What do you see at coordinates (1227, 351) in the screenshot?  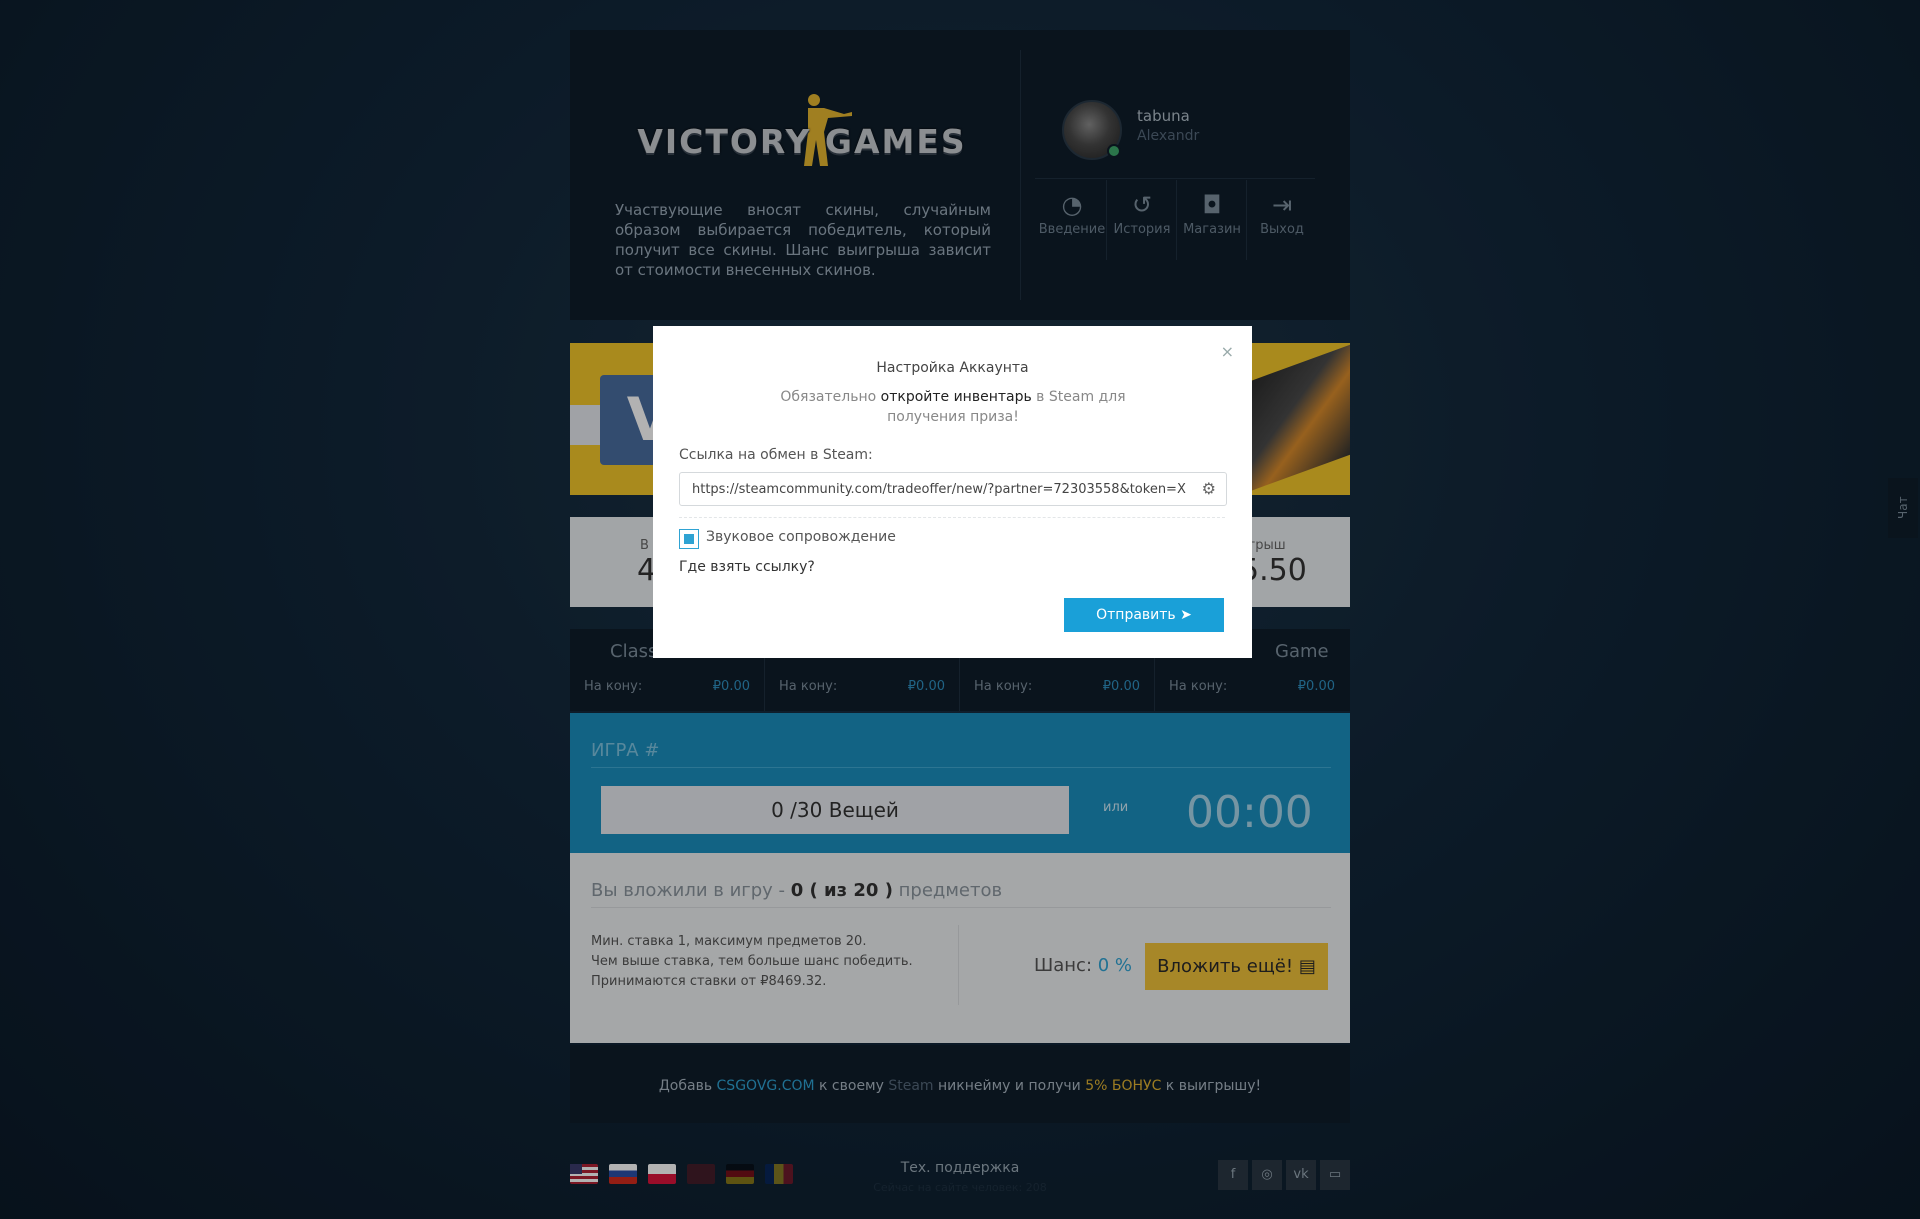 I see `close-icon: ×` at bounding box center [1227, 351].